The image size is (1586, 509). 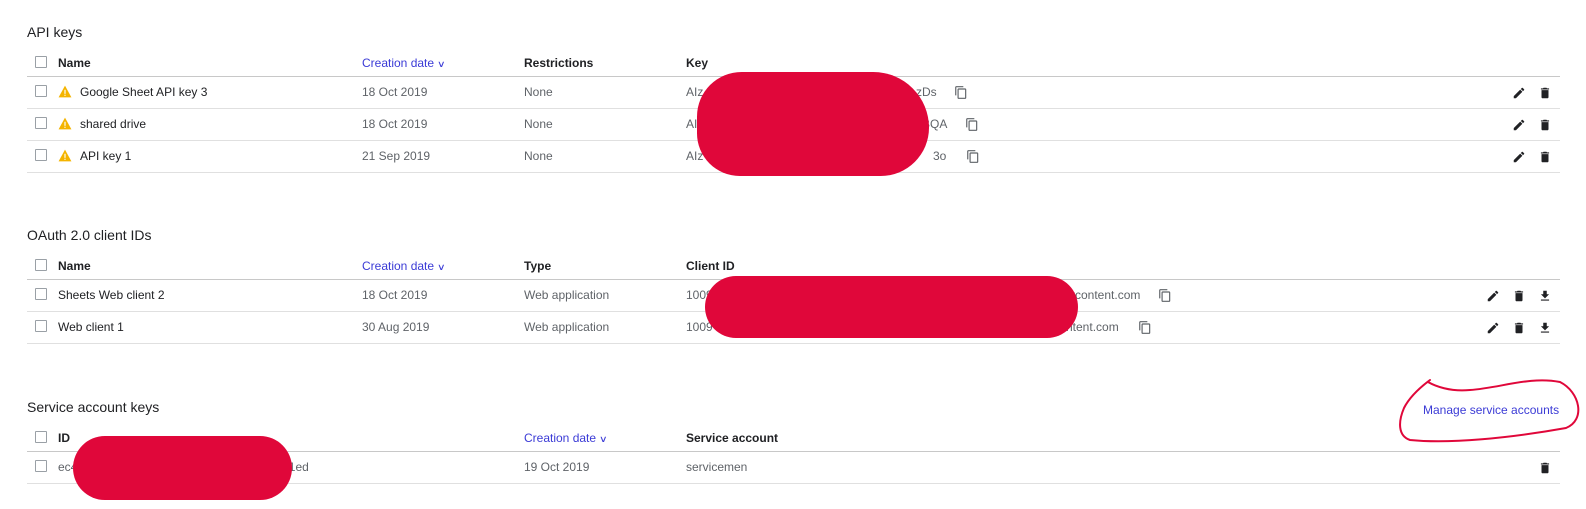 I want to click on creation-date: 21 Sep 2019, so click(x=396, y=156).